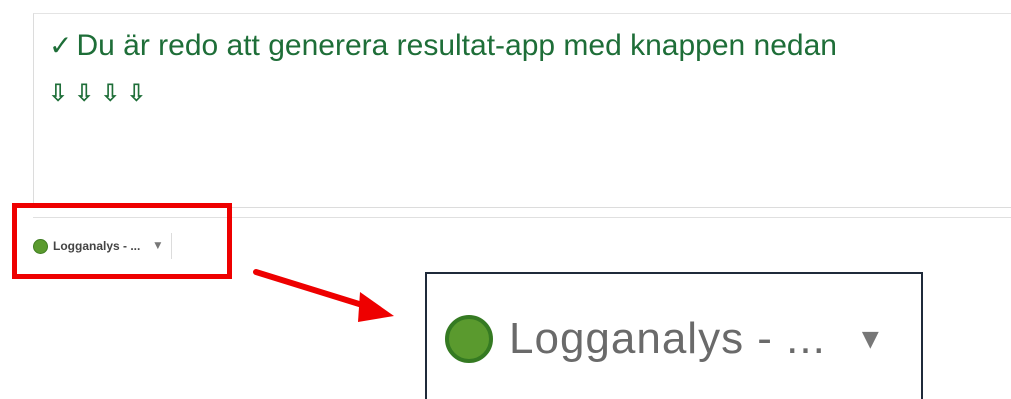 Image resolution: width=1011 pixels, height=399 pixels. I want to click on check-icon: ✓, so click(61, 45).